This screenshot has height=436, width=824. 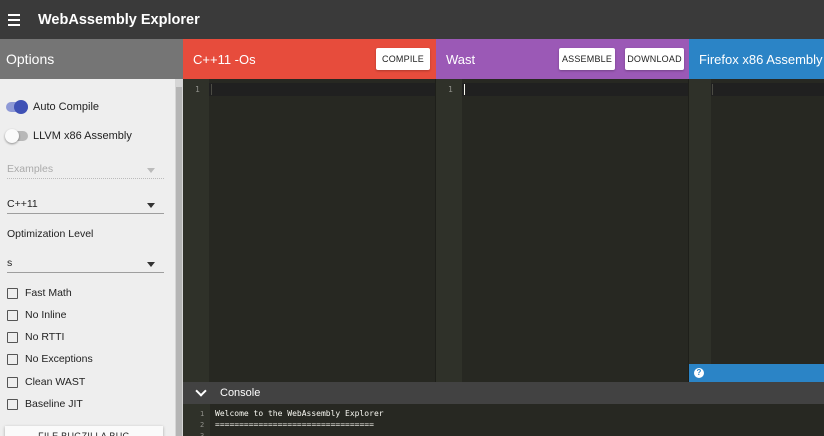 I want to click on no-exceptions-label: No Exceptions, so click(x=59, y=359).